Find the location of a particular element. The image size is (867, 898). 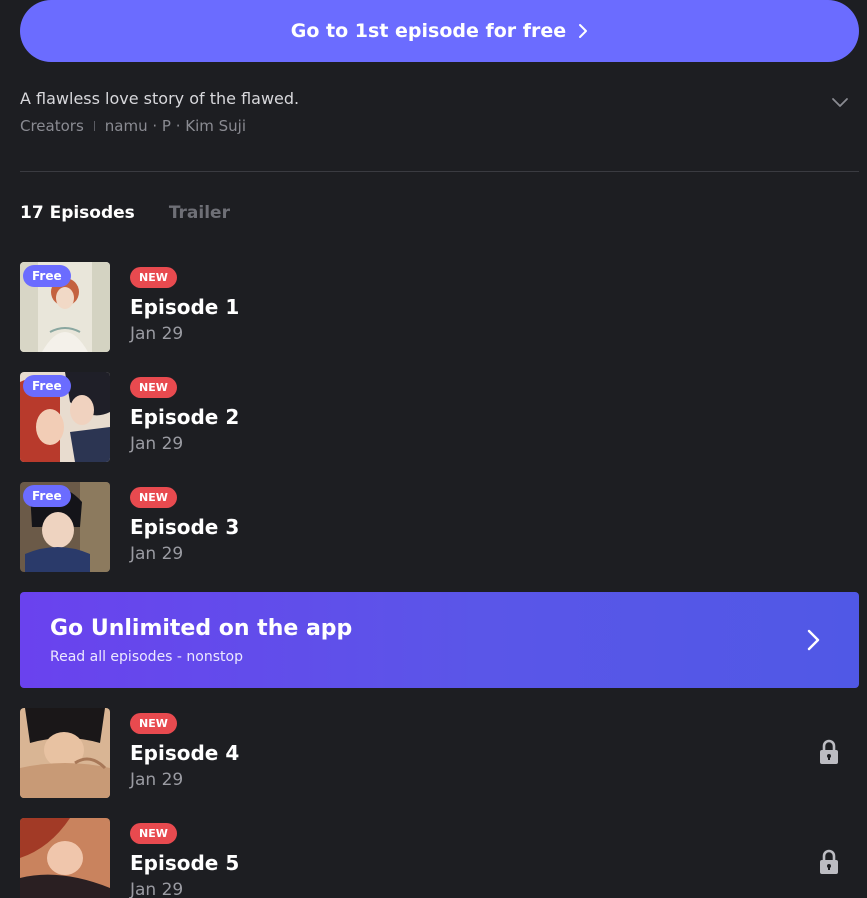

cta-label: Go to 1st episode for free is located at coordinates (428, 31).